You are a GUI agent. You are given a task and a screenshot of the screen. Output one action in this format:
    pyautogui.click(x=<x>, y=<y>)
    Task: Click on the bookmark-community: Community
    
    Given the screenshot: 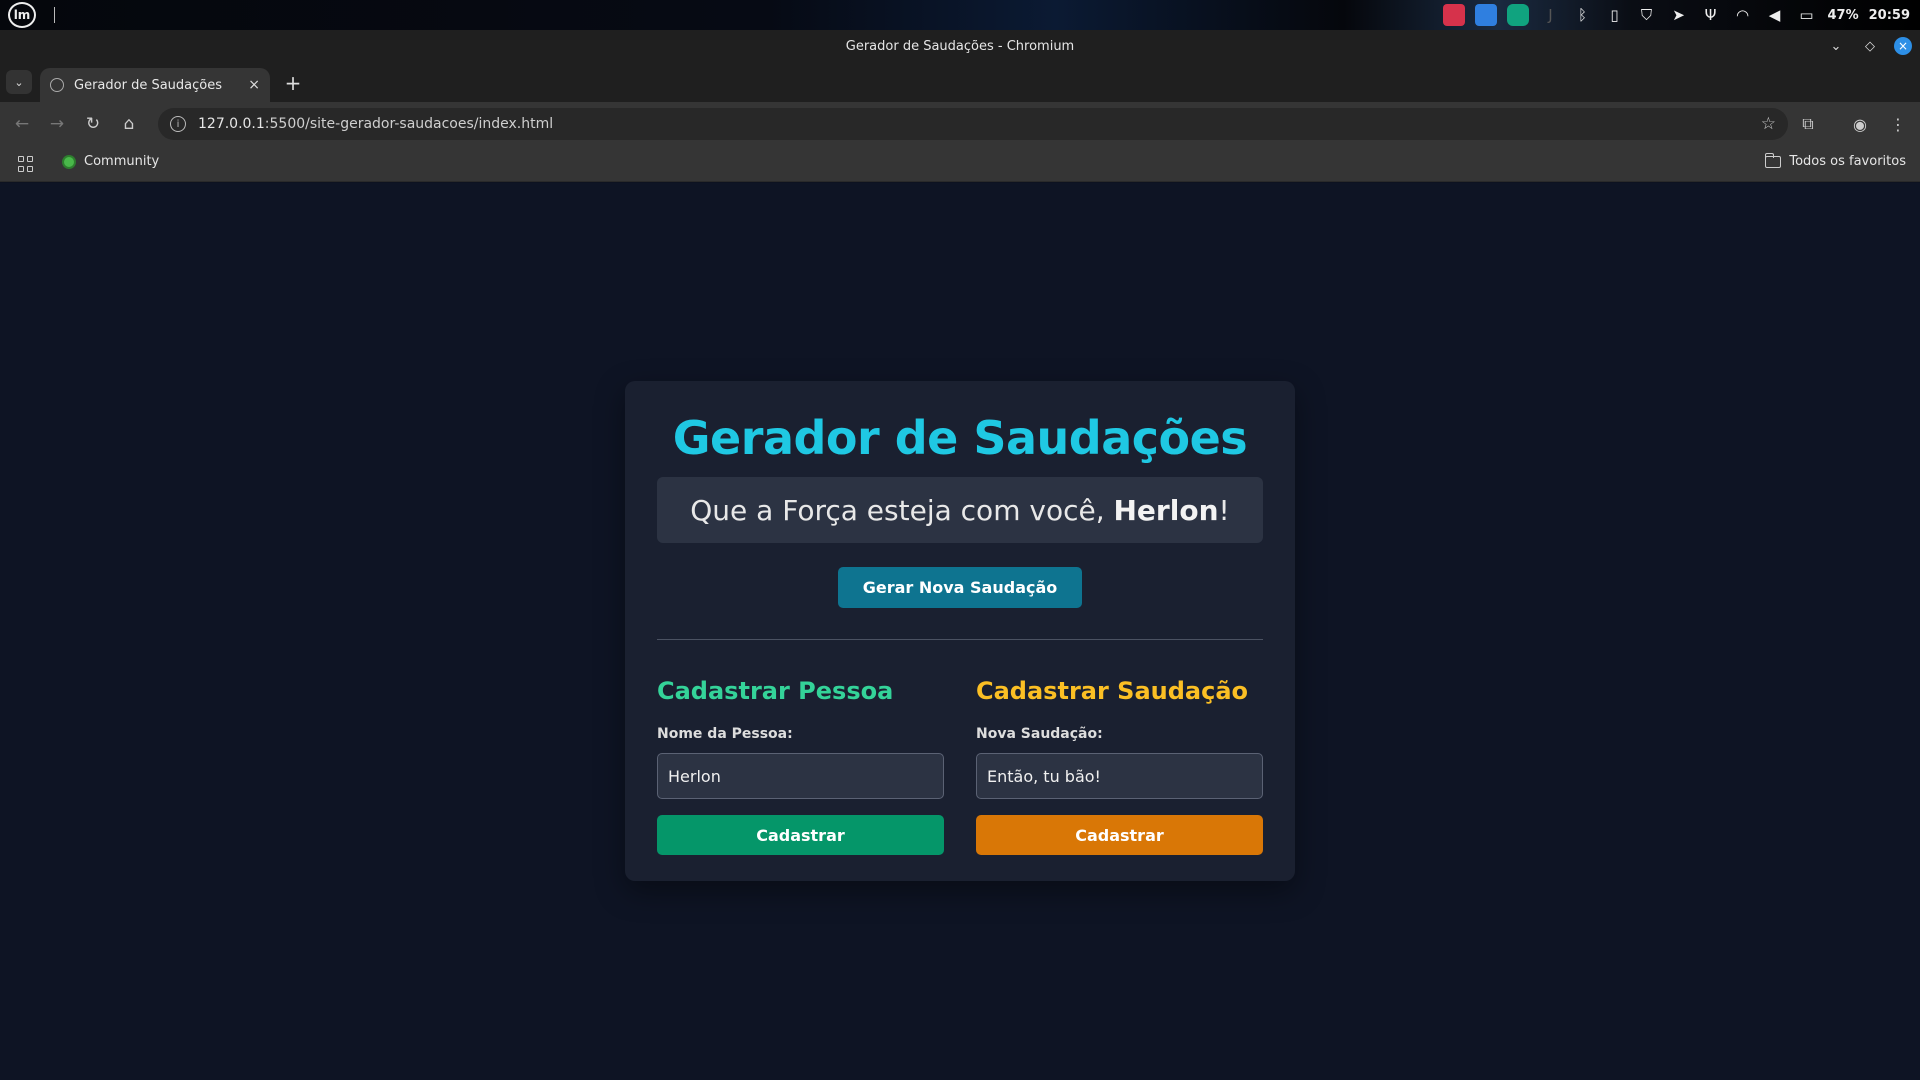 What is the action you would take?
    pyautogui.click(x=110, y=161)
    